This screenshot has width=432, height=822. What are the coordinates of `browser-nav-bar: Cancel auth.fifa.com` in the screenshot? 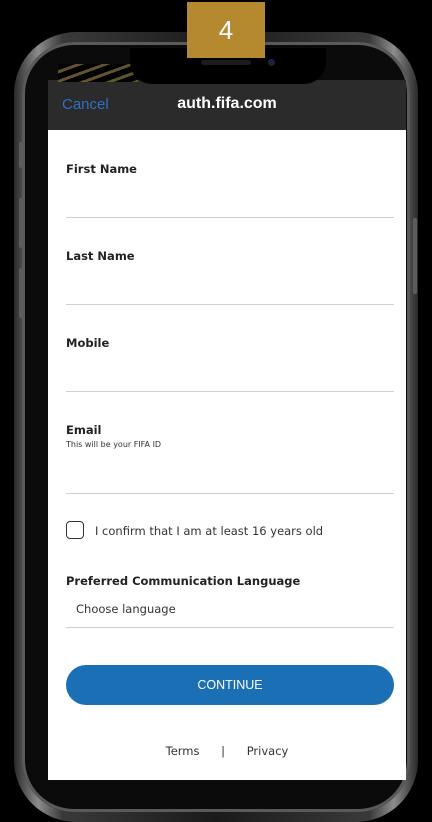 It's located at (227, 105).